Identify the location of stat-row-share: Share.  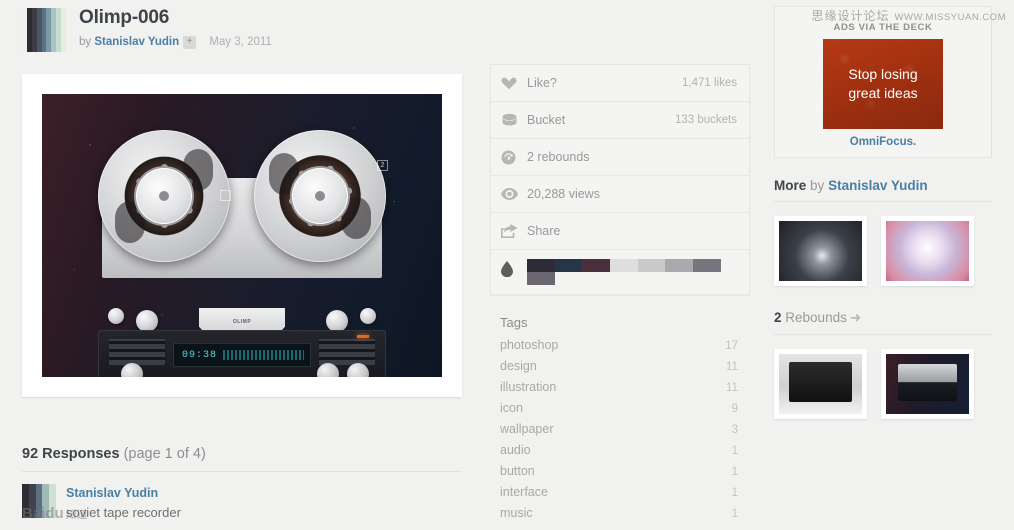
(620, 231).